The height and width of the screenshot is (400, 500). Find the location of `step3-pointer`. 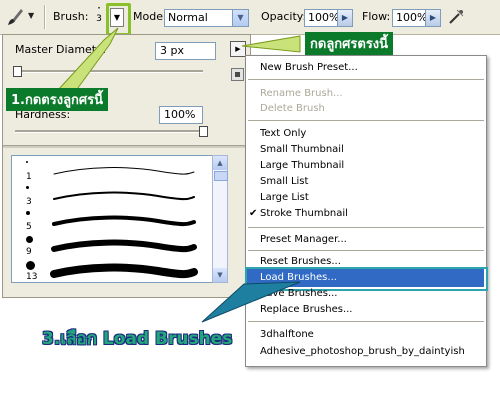

step3-pointer is located at coordinates (251, 302).